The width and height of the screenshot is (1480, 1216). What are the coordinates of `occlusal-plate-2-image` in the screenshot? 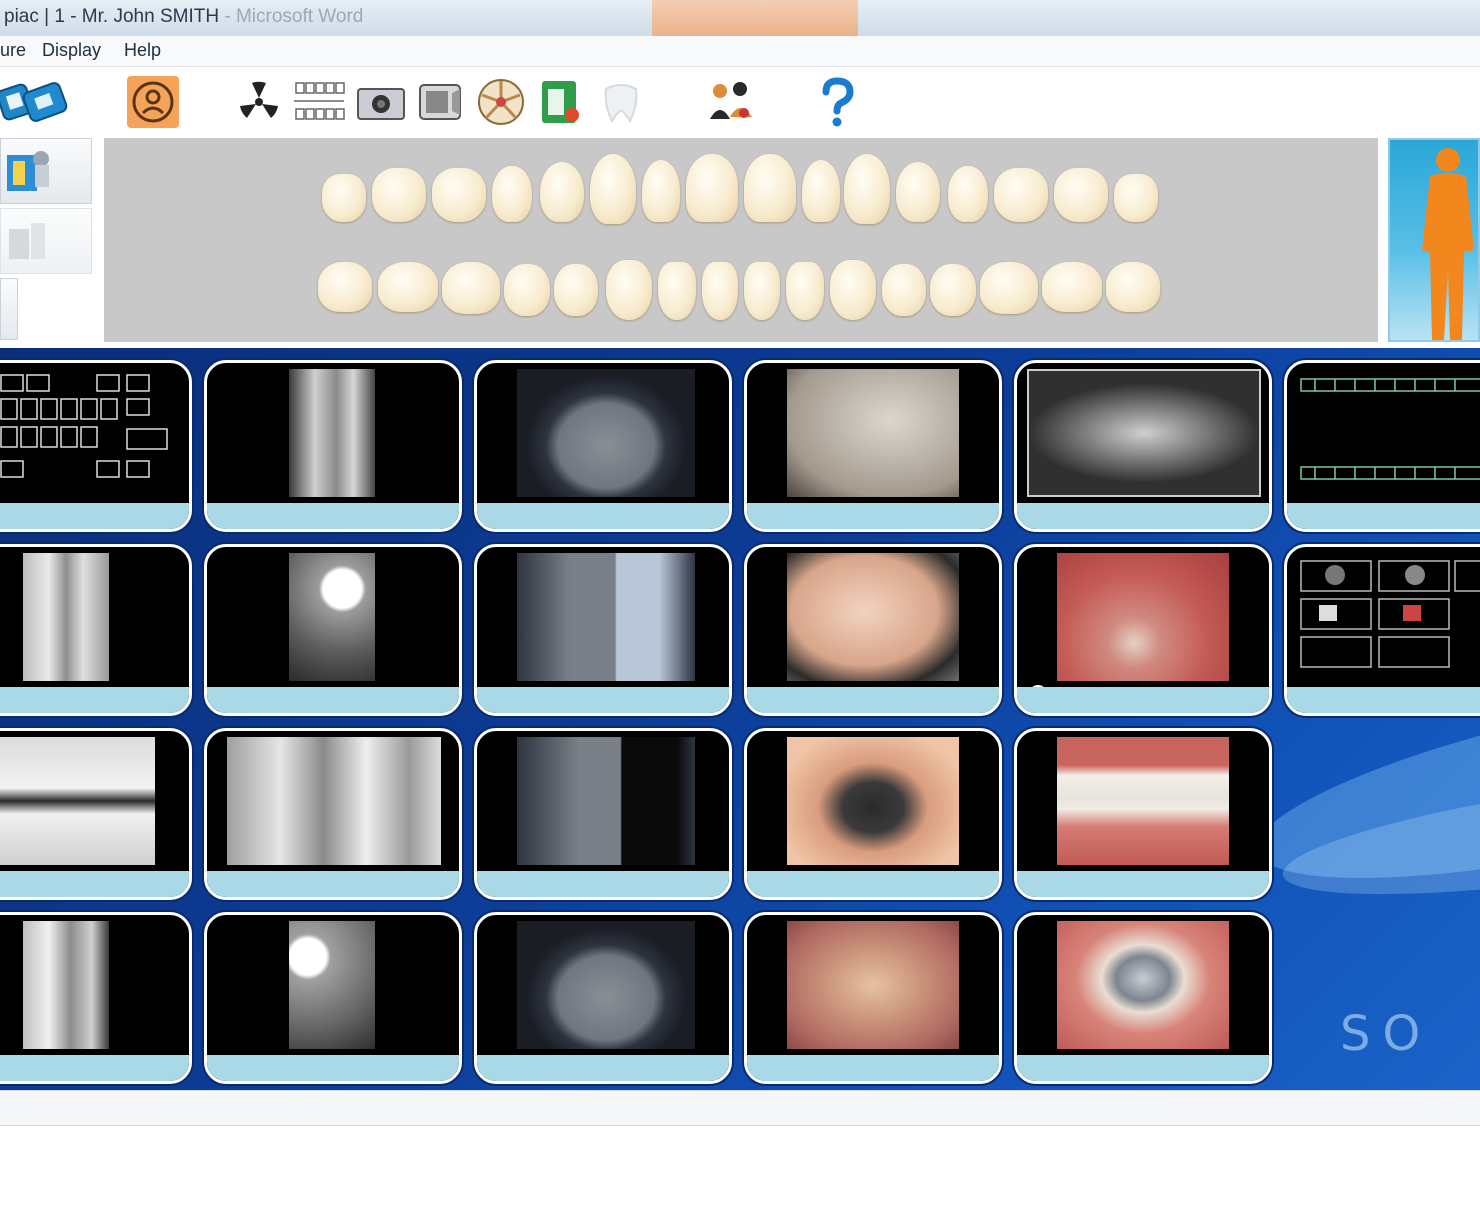 It's located at (606, 617).